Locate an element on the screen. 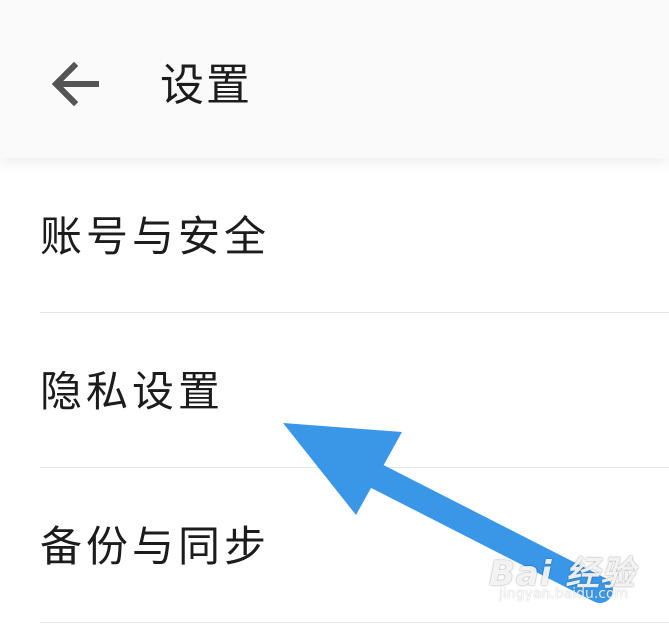  back-button is located at coordinates (75, 84).